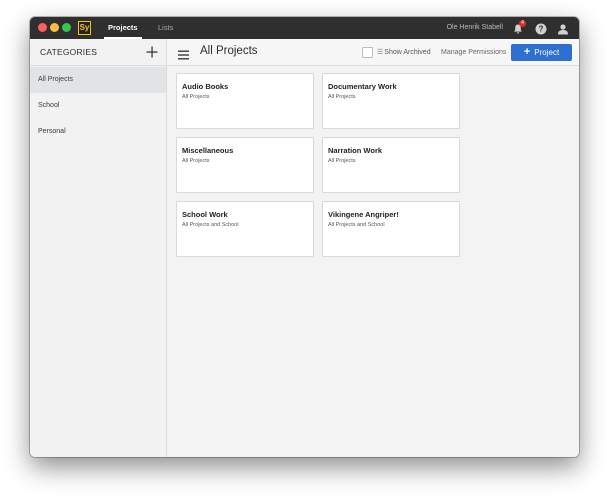 This screenshot has width=609, height=500. Describe the element at coordinates (208, 150) in the screenshot. I see `project-title: Miscellaneous` at that location.